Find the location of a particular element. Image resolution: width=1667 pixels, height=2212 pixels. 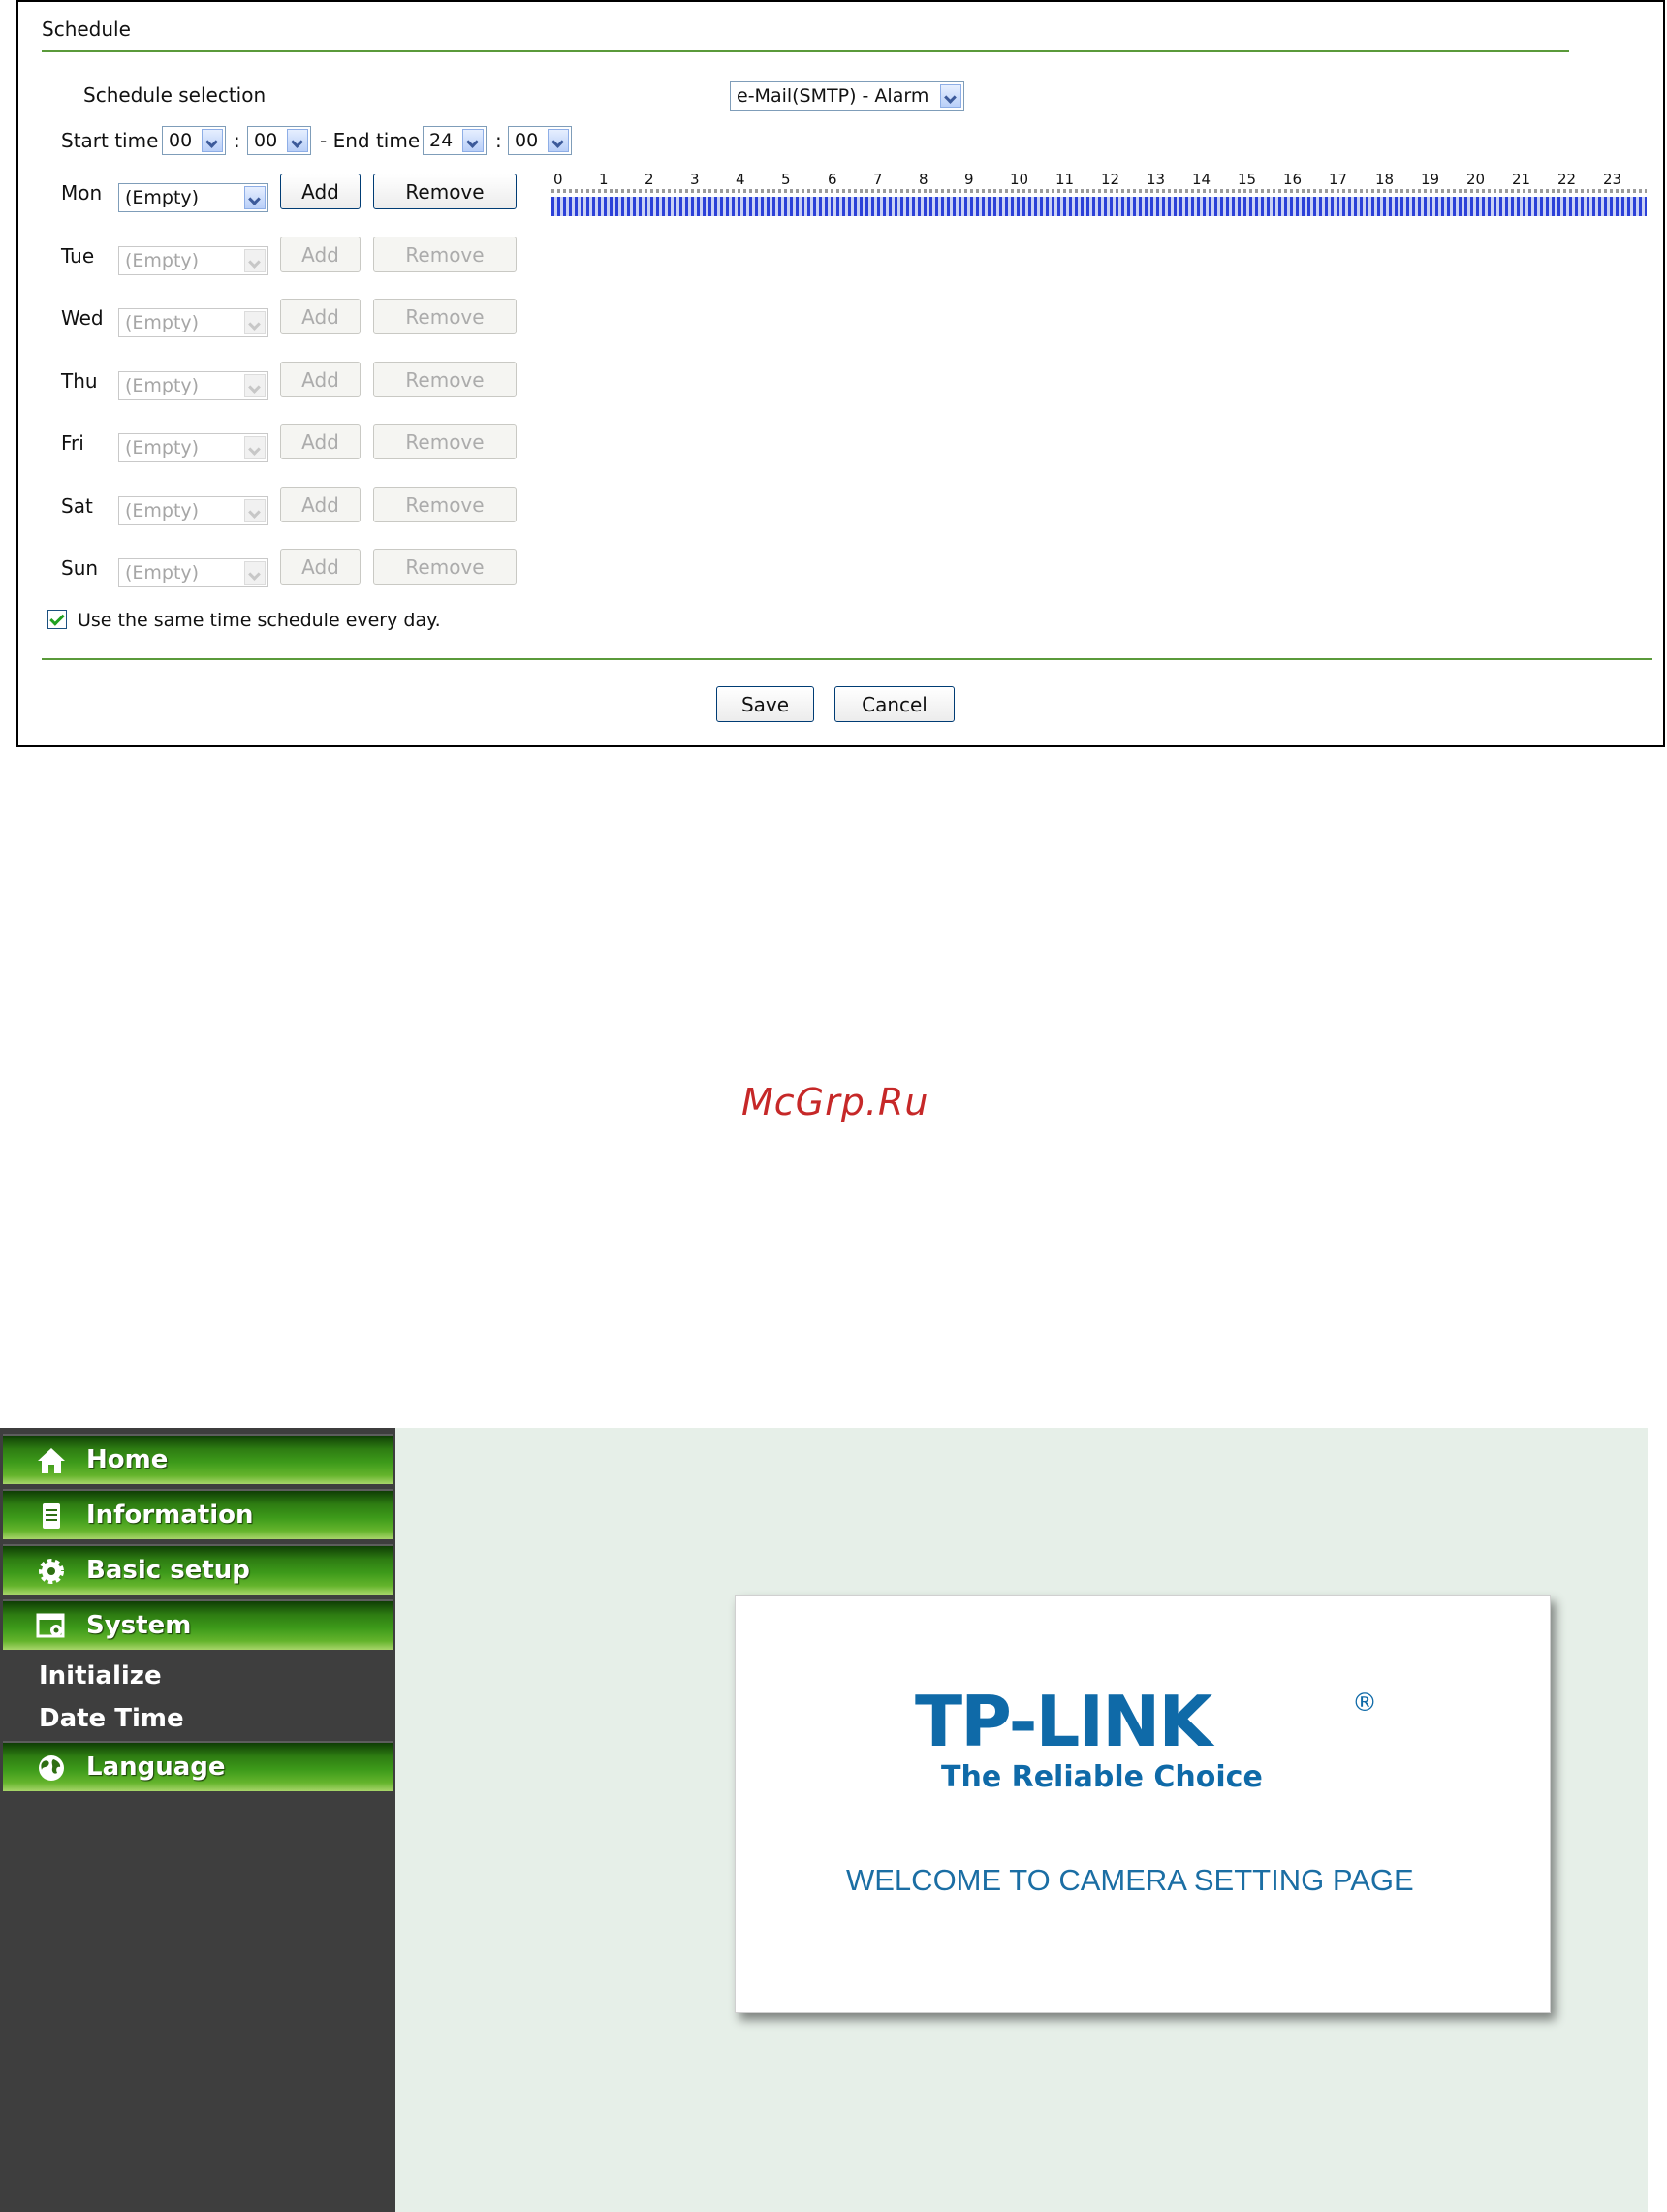

hour-tick-label: 14 is located at coordinates (1201, 179).